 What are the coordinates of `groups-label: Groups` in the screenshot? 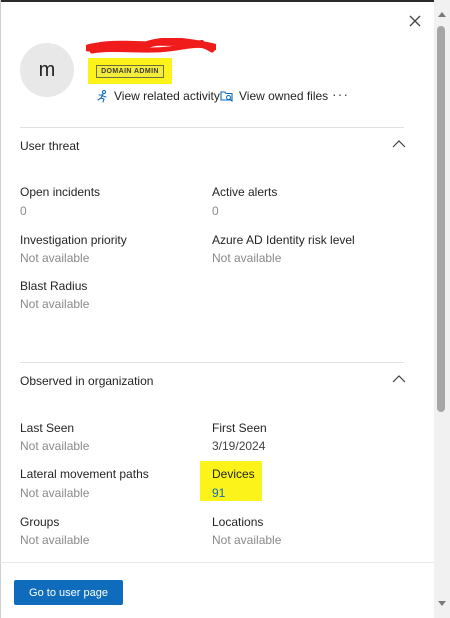 It's located at (40, 522).